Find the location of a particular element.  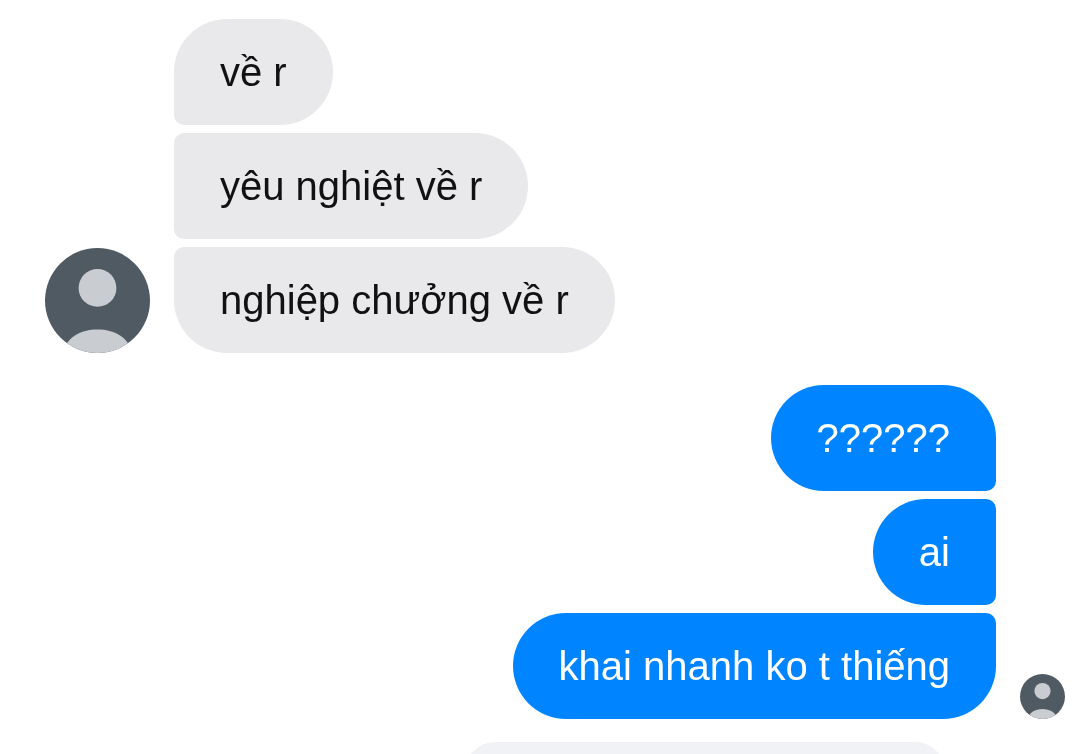

message-bubble: khai nhanh ko t thiếng is located at coordinates (754, 666).